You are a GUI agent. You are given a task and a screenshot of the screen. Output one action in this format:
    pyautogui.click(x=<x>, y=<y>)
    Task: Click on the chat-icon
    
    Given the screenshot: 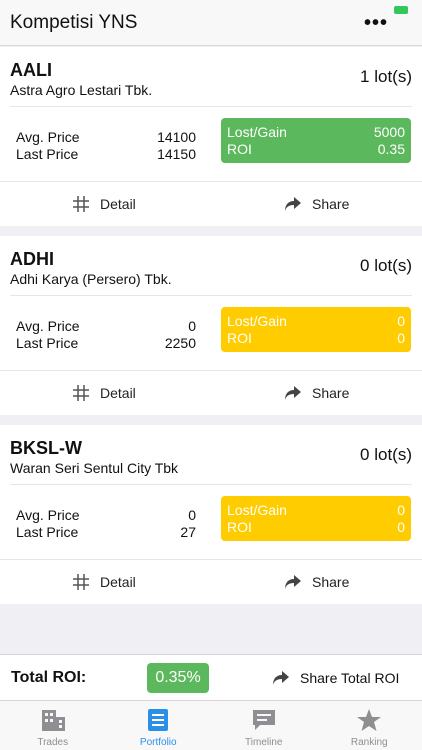 What is the action you would take?
    pyautogui.click(x=263, y=720)
    